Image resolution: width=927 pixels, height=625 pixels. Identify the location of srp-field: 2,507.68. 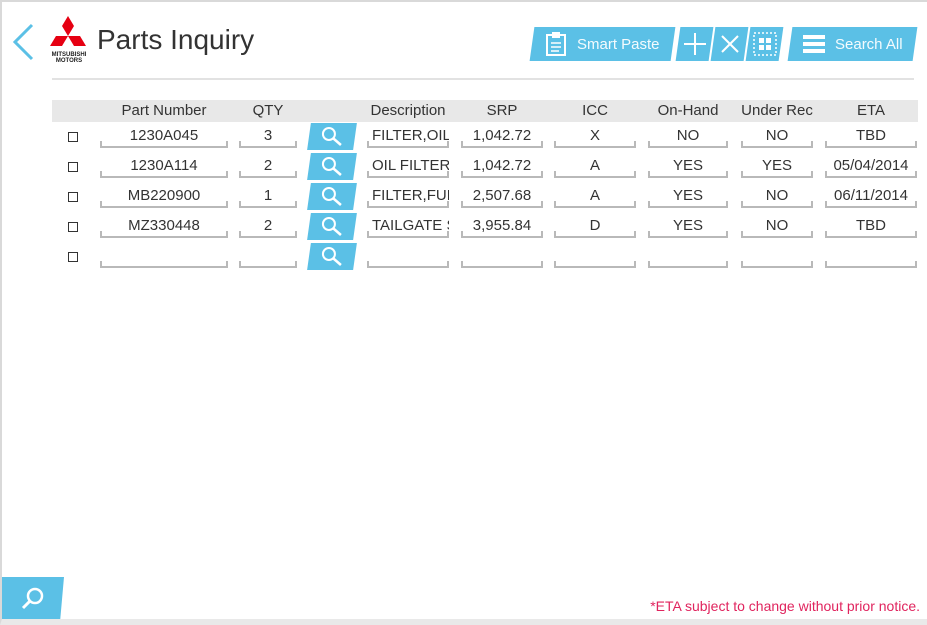
(502, 197).